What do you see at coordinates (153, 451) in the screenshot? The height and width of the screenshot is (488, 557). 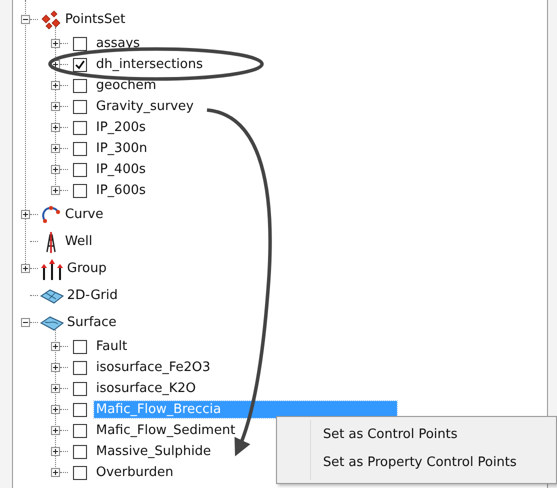 I see `tree-item: Massive_Sulphide` at bounding box center [153, 451].